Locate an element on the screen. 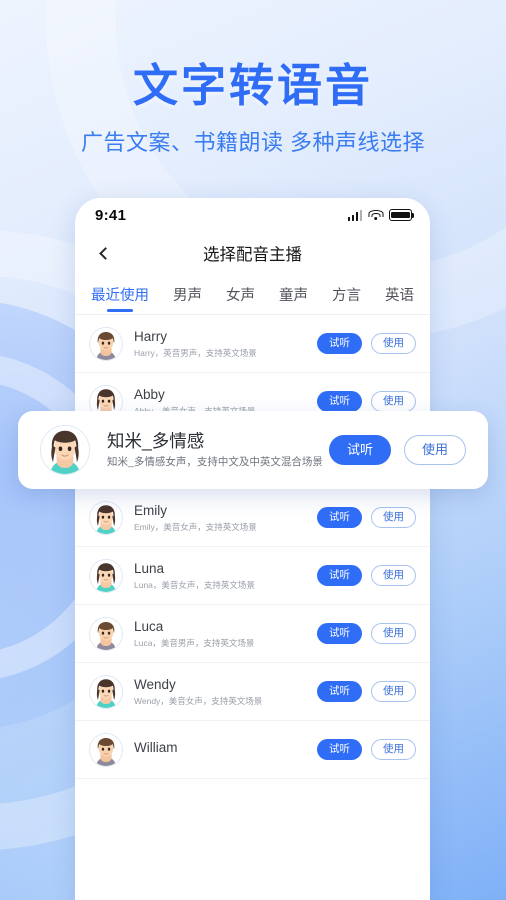 The height and width of the screenshot is (900, 506). nav-bar: 选择配音主播 is located at coordinates (252, 253).